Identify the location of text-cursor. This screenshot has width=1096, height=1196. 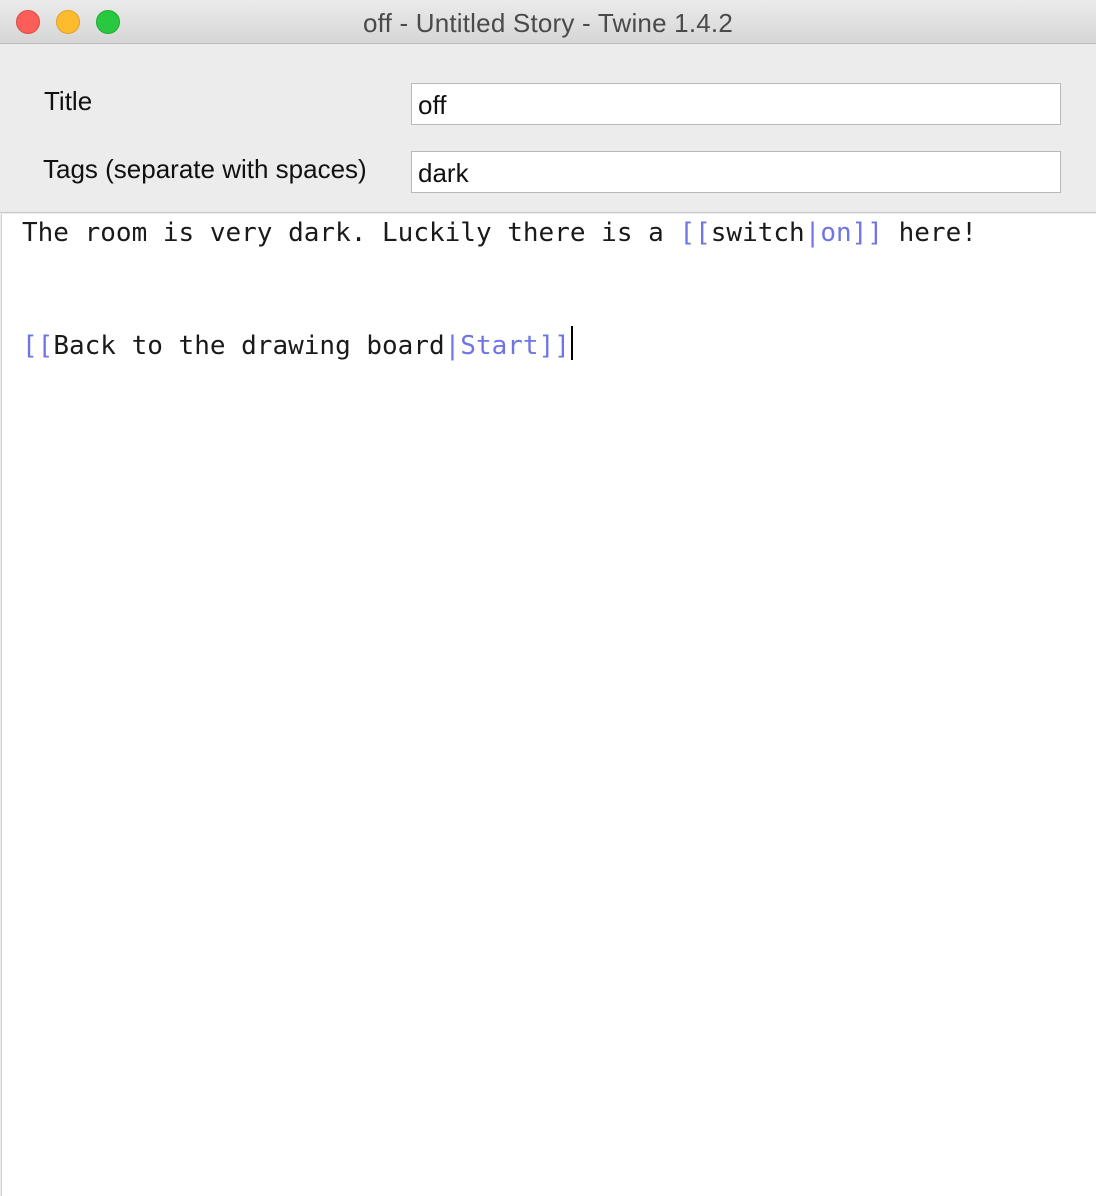
(571, 343).